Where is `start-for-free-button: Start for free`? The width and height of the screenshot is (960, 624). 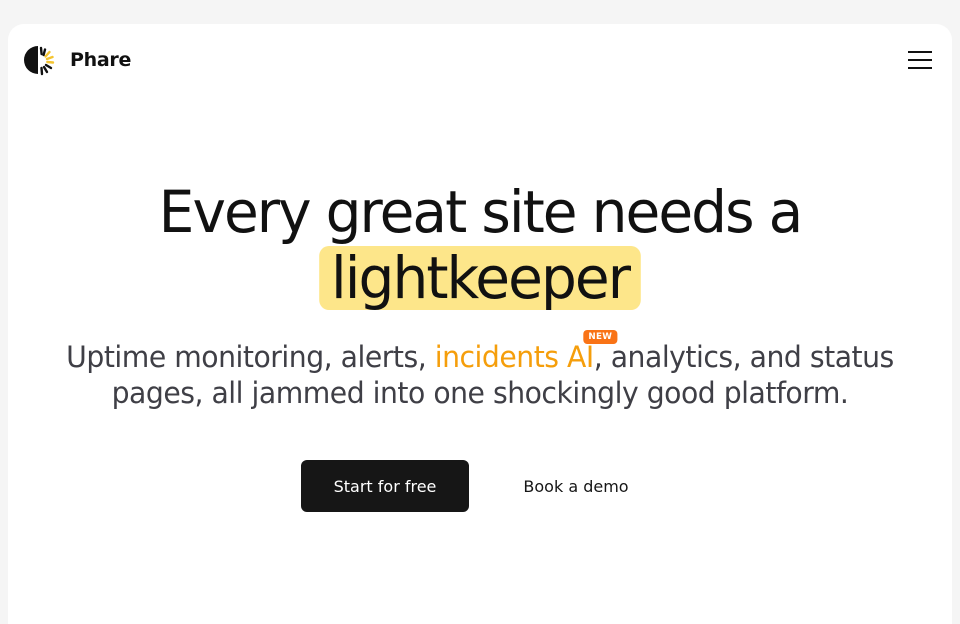
start-for-free-button: Start for free is located at coordinates (385, 486).